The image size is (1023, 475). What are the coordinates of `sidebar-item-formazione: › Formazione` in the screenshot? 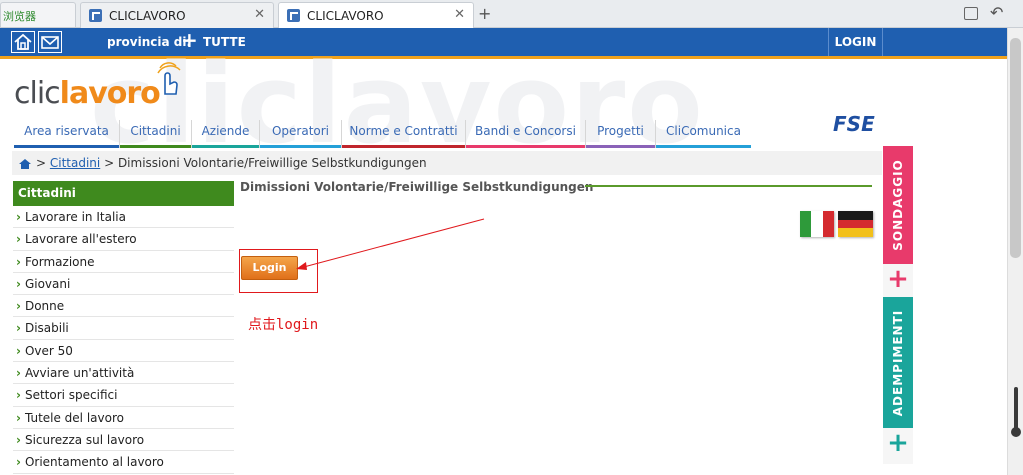 It's located at (123, 262).